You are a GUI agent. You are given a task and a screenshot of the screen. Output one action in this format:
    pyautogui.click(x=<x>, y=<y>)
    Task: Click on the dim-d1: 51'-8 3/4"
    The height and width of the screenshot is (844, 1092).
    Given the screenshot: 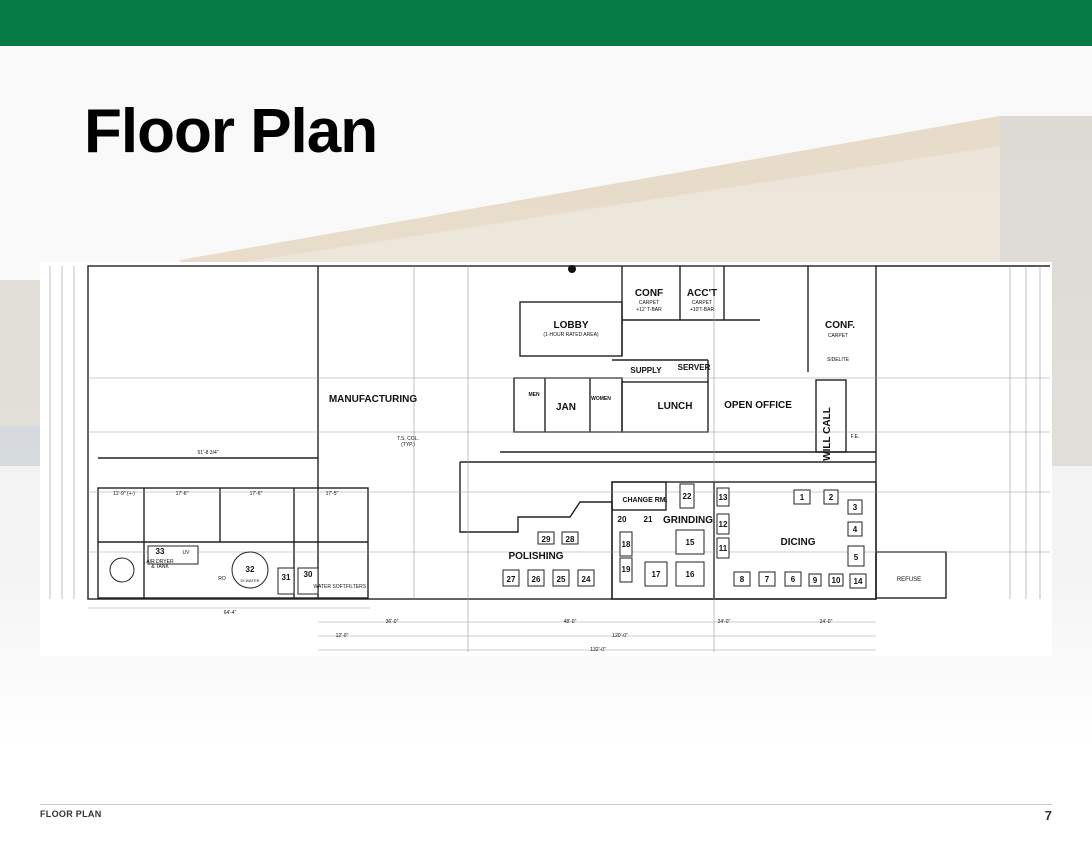 What is the action you would take?
    pyautogui.click(x=207, y=453)
    